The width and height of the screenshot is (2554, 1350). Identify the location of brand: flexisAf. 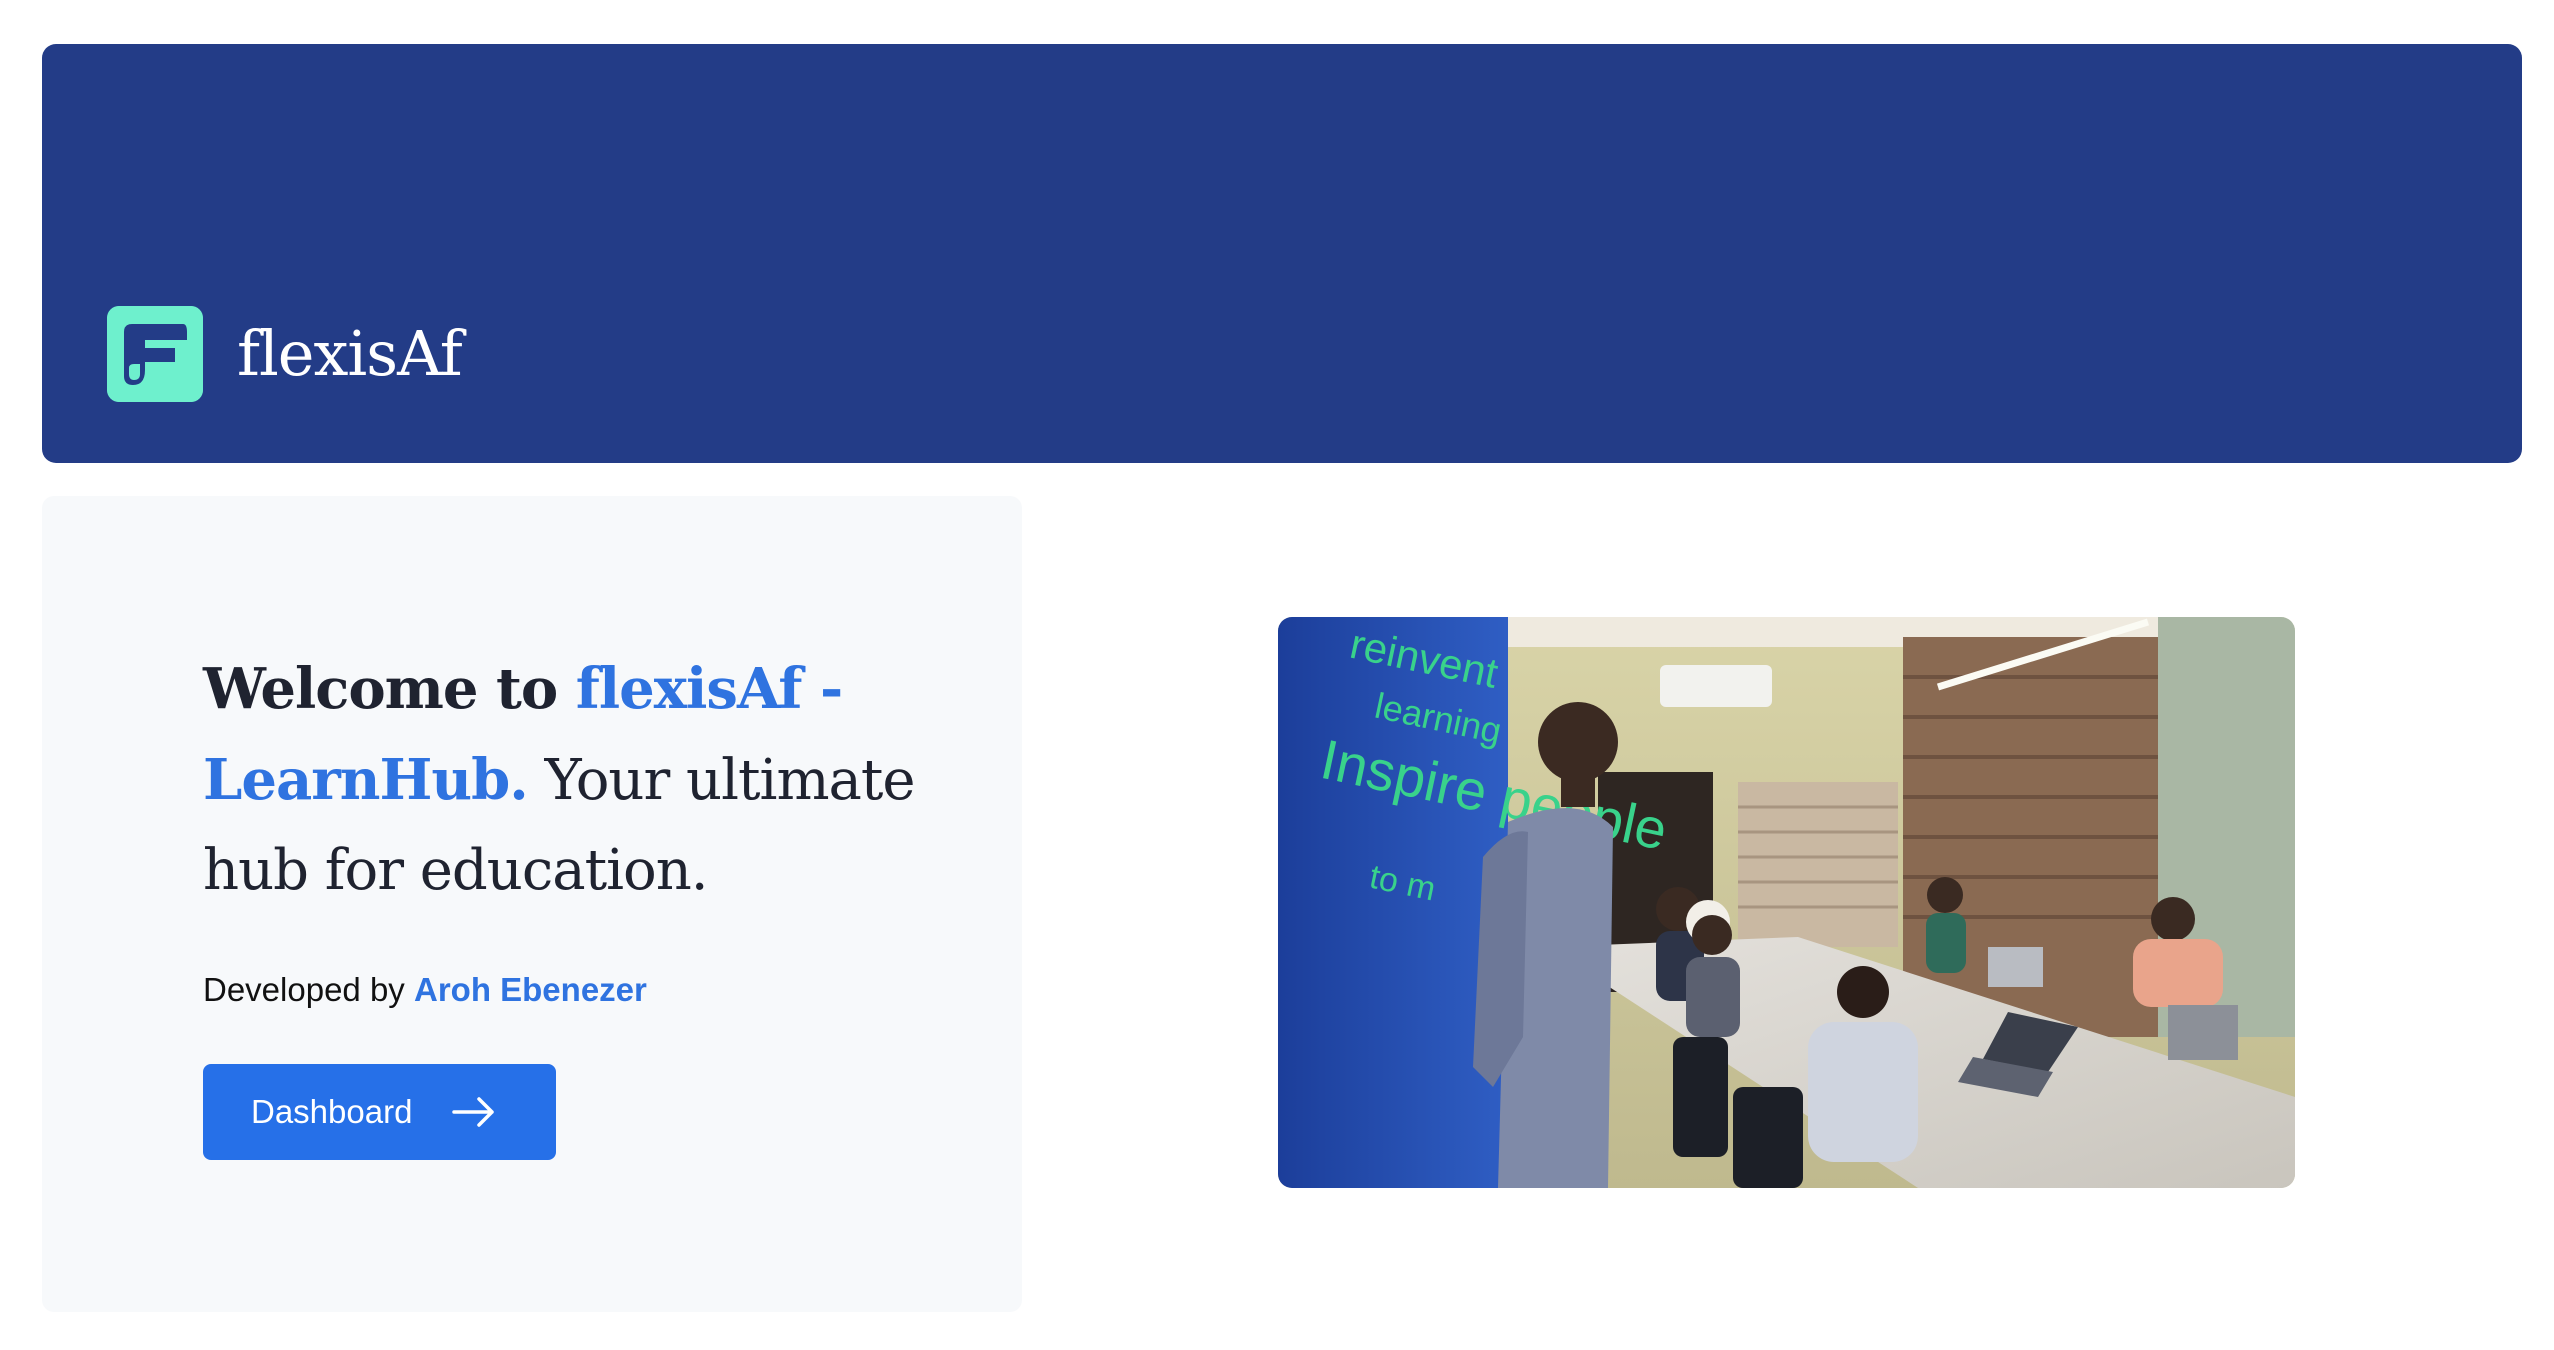
(285, 354).